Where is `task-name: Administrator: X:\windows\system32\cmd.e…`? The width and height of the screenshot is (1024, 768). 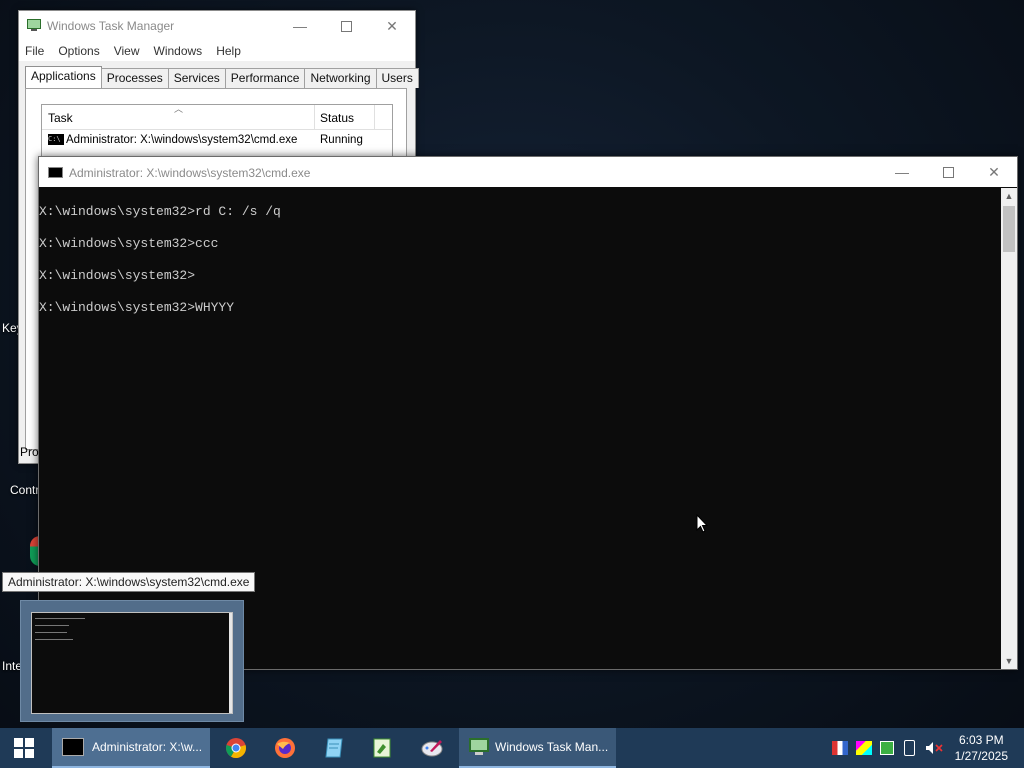
task-name: Administrator: X:\windows\system32\cmd.e… is located at coordinates (182, 140).